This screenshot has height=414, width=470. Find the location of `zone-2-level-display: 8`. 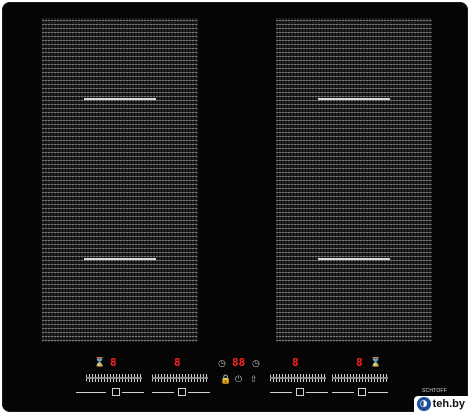

zone-2-level-display: 8 is located at coordinates (177, 362).